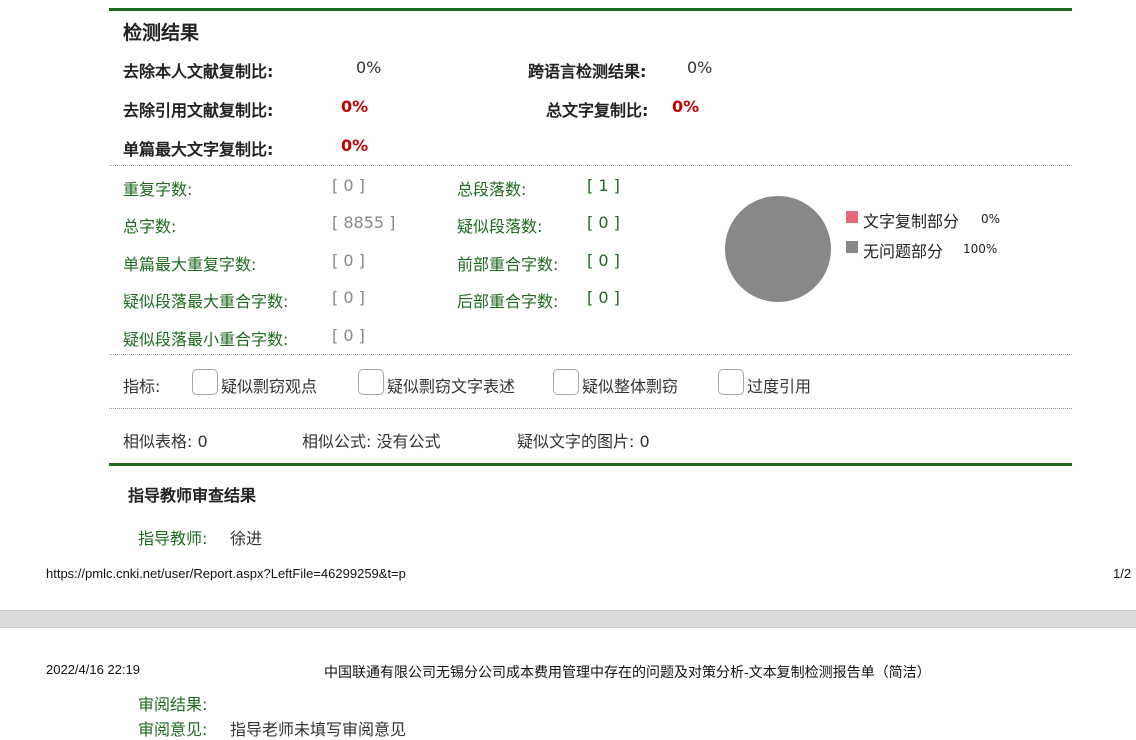 The width and height of the screenshot is (1136, 740). What do you see at coordinates (198, 110) in the screenshot?
I see `summary-label-citation-excluded: 去除引用文献复制比:` at bounding box center [198, 110].